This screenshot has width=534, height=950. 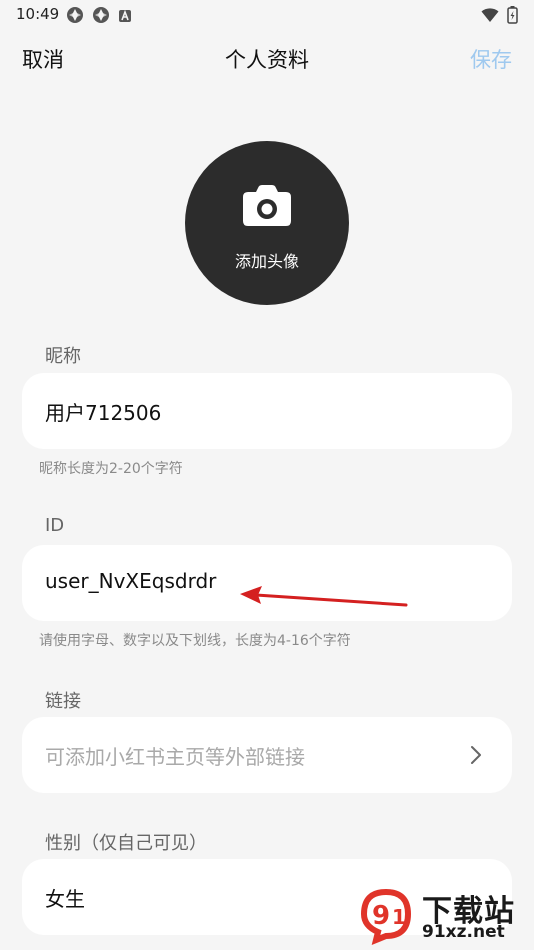 What do you see at coordinates (55, 525) in the screenshot?
I see `id-label: ID` at bounding box center [55, 525].